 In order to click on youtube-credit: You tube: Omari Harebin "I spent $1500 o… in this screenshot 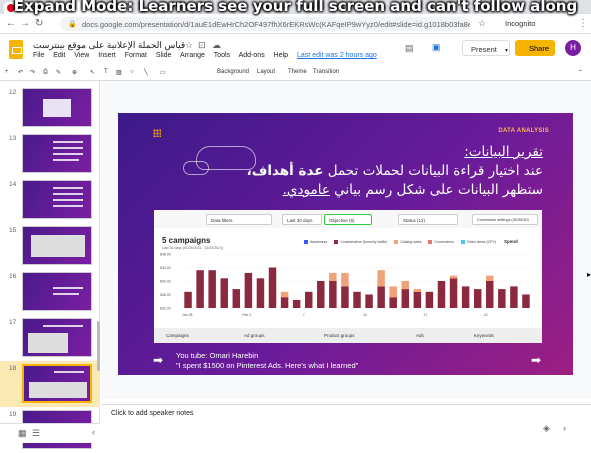, I will do `click(267, 361)`.